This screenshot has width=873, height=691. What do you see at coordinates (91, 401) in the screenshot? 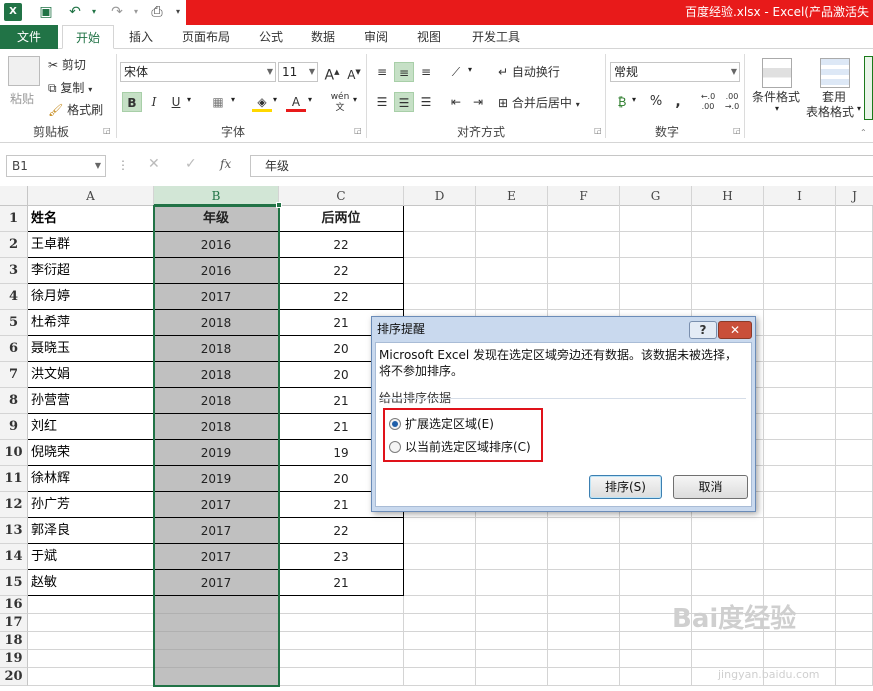
I see `table-cell: 孙营营` at bounding box center [91, 401].